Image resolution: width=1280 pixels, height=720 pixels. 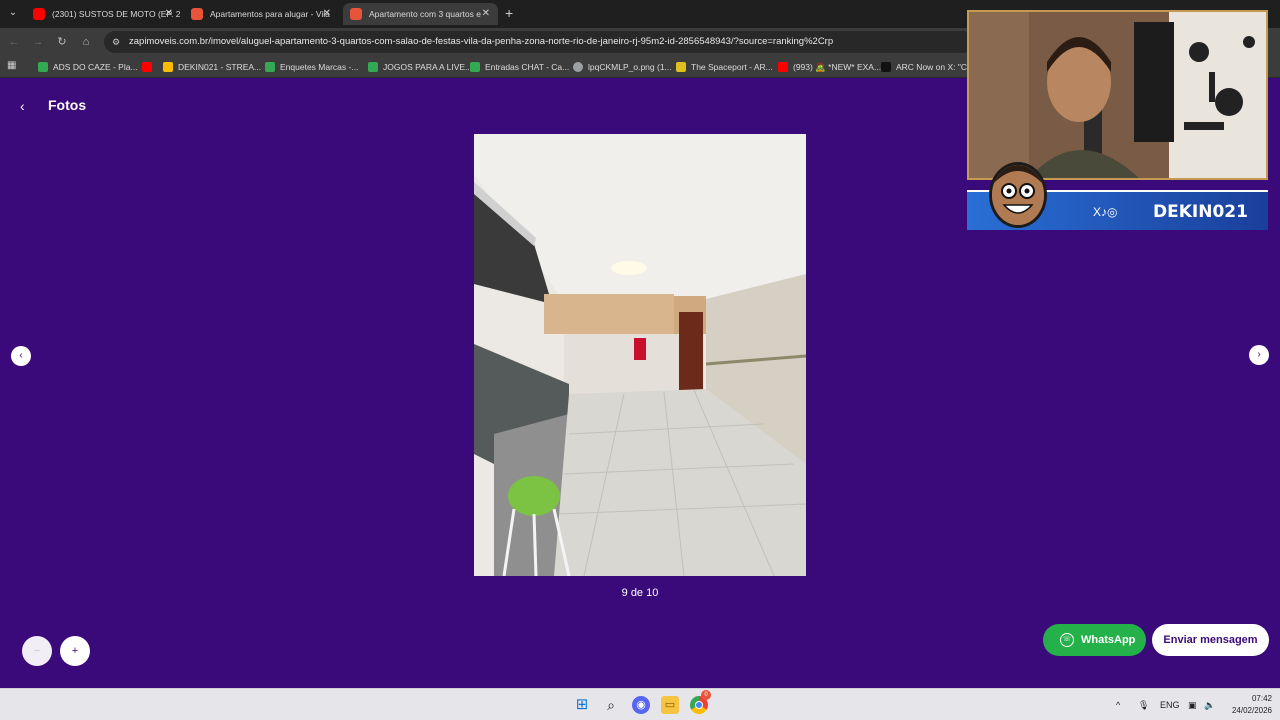 What do you see at coordinates (118, 42) in the screenshot?
I see `site-info-icon: ⚙` at bounding box center [118, 42].